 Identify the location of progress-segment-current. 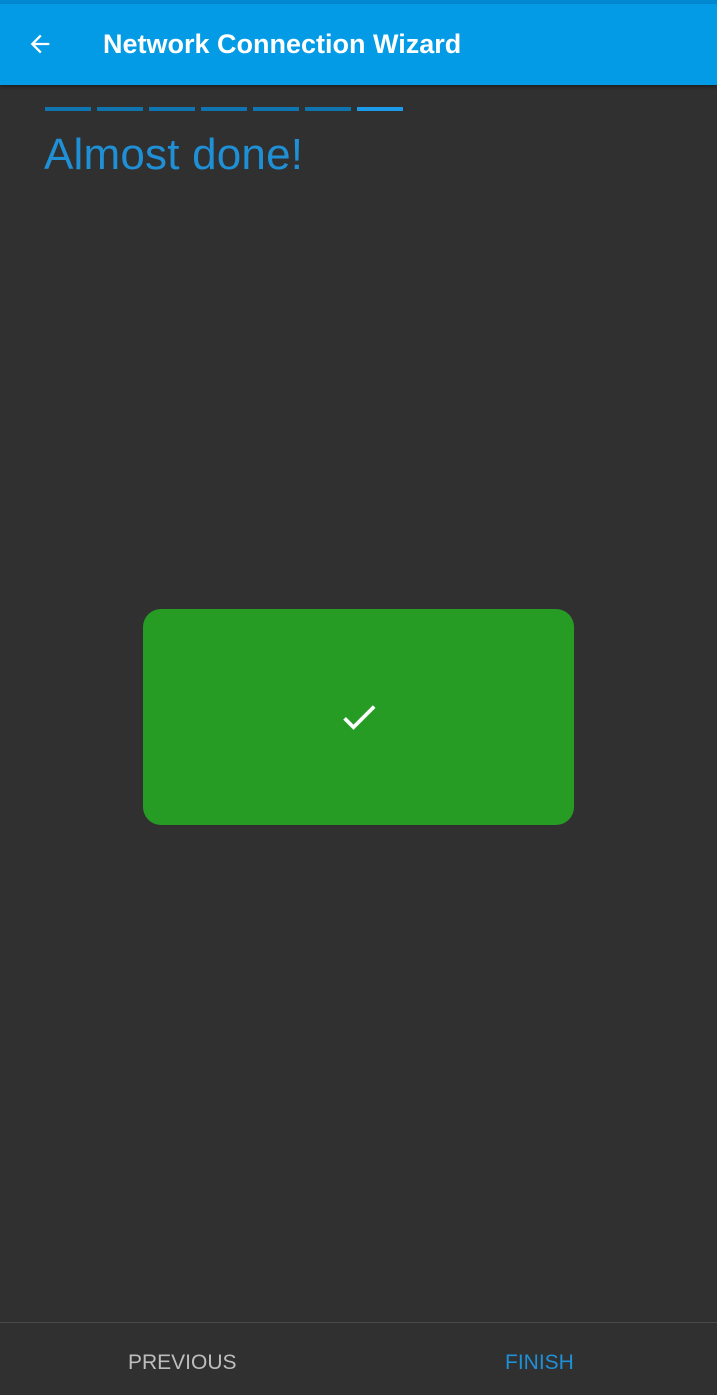
(380, 109).